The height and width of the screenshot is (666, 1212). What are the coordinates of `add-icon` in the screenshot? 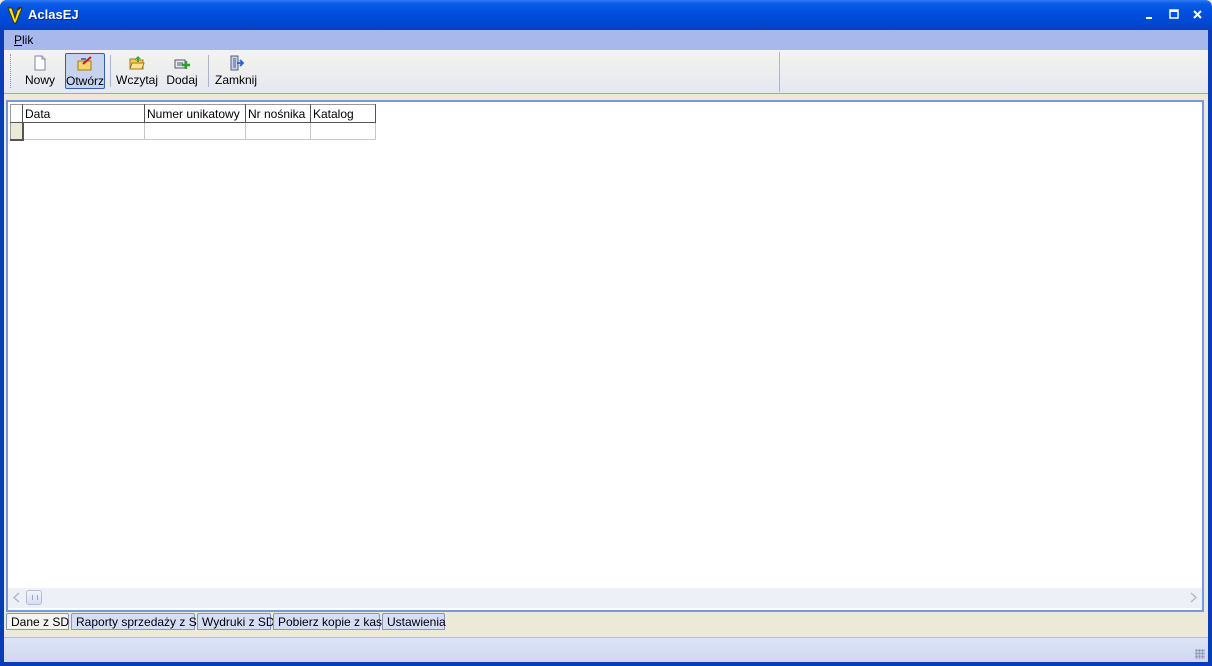 It's located at (182, 64).